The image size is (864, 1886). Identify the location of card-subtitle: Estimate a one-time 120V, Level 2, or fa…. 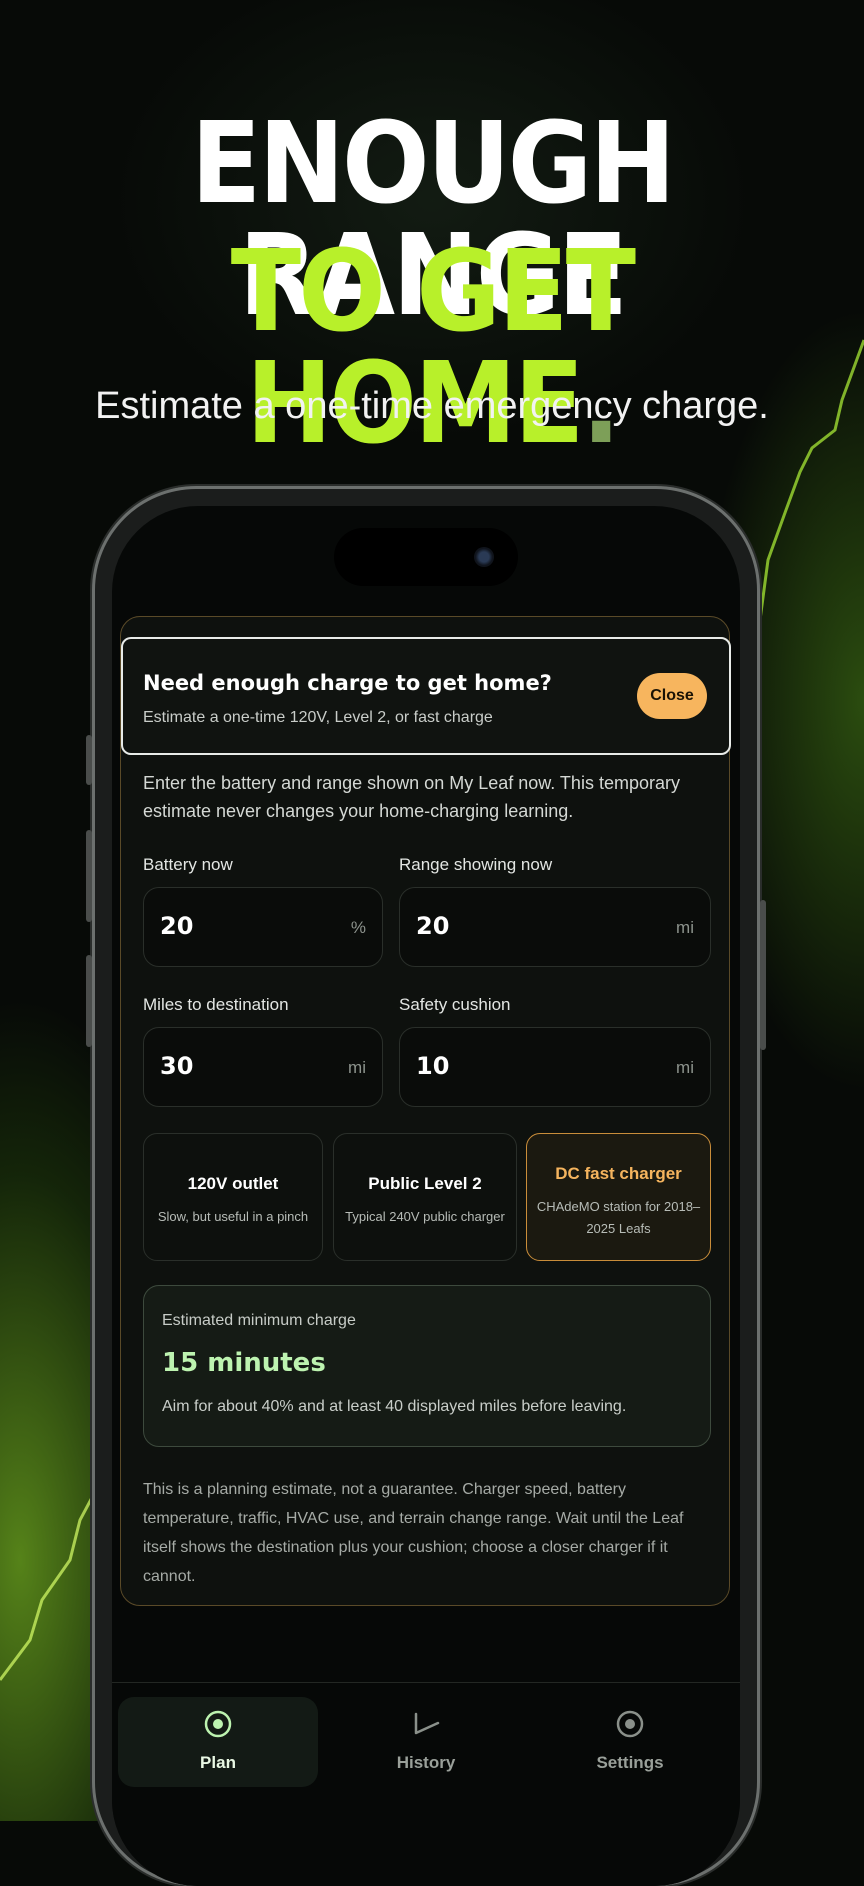
(318, 717).